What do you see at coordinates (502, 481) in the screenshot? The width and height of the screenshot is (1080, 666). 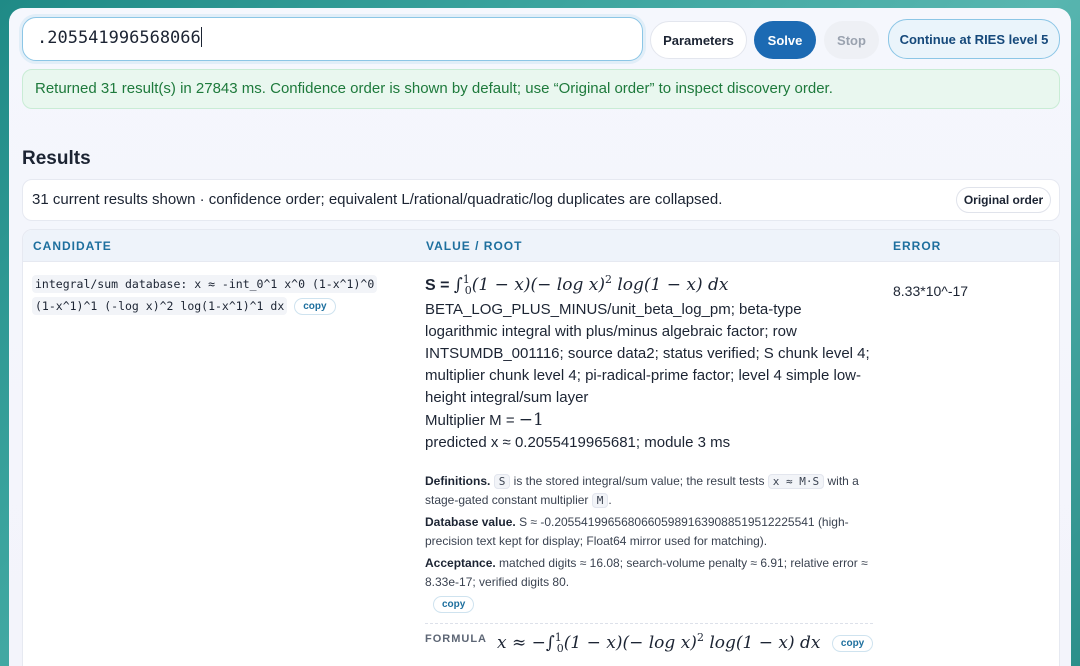 I see `chip-s: S` at bounding box center [502, 481].